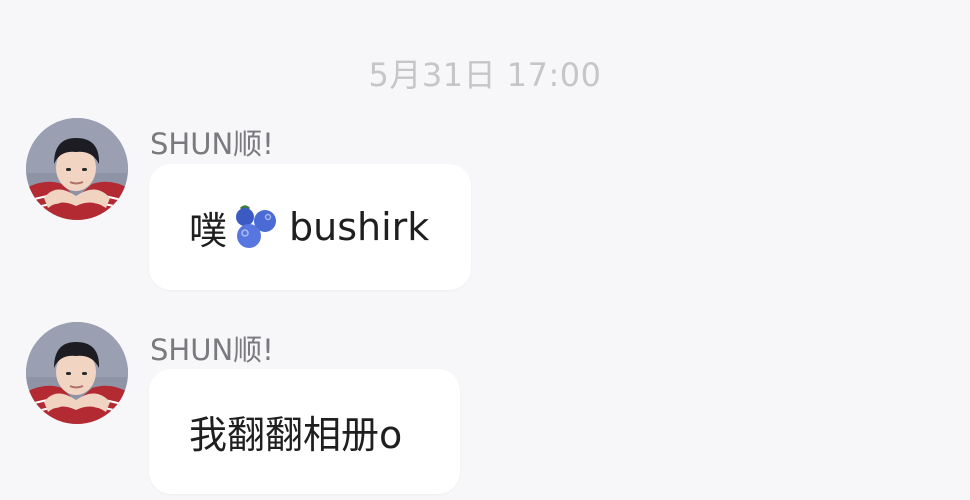 The image size is (970, 500). Describe the element at coordinates (255, 227) in the screenshot. I see `blueberries-icon` at that location.